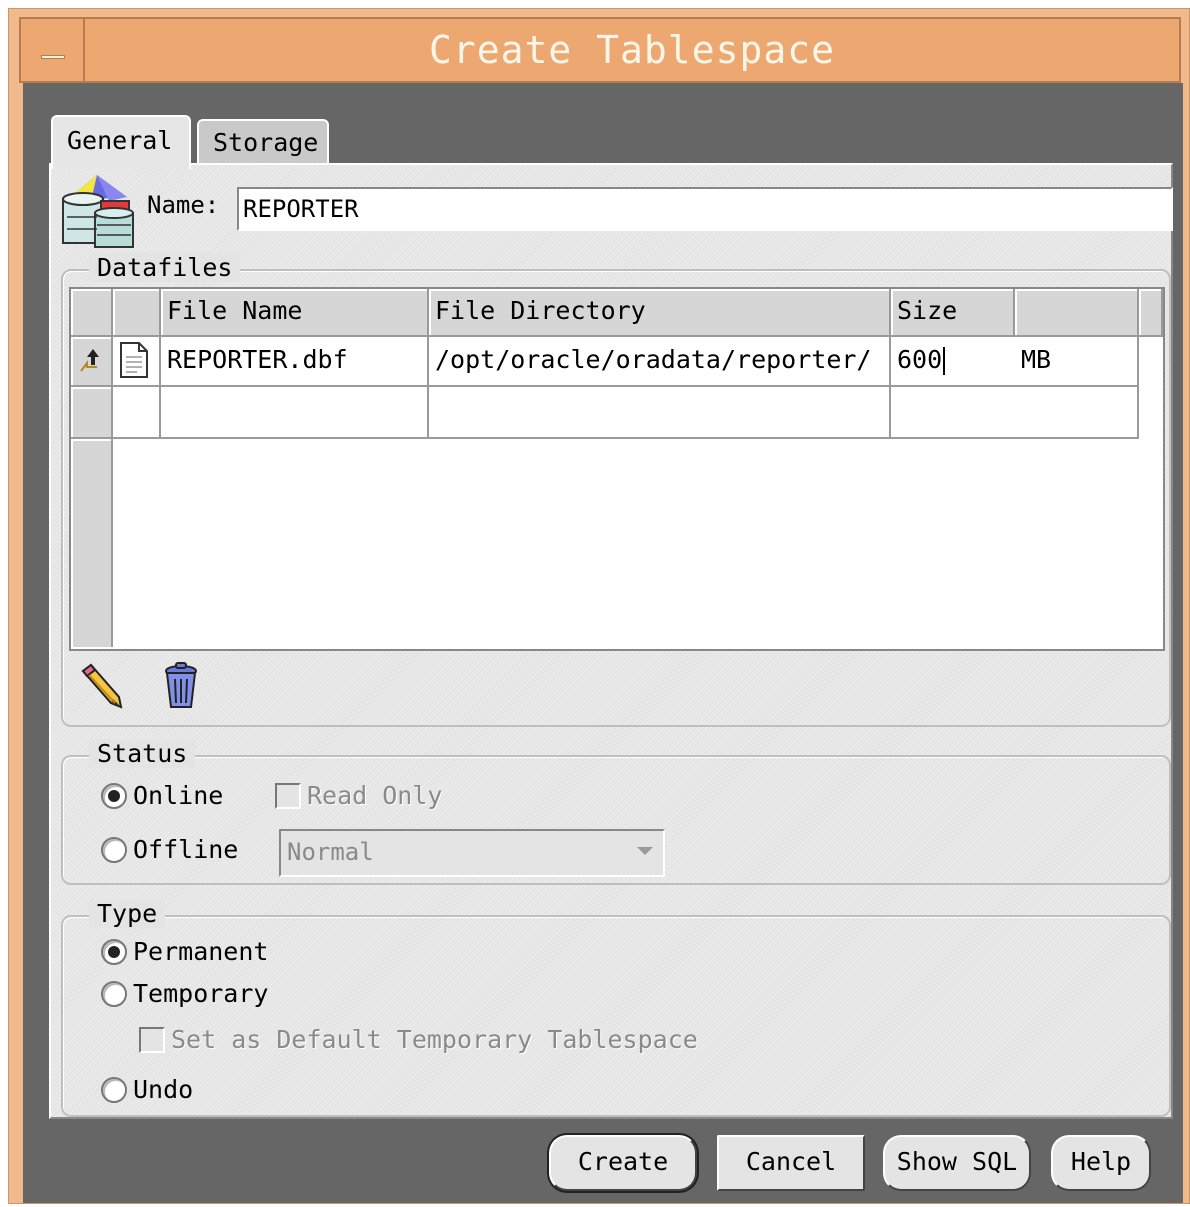  Describe the element at coordinates (92, 543) in the screenshot. I see `table-row-header-filler` at that location.